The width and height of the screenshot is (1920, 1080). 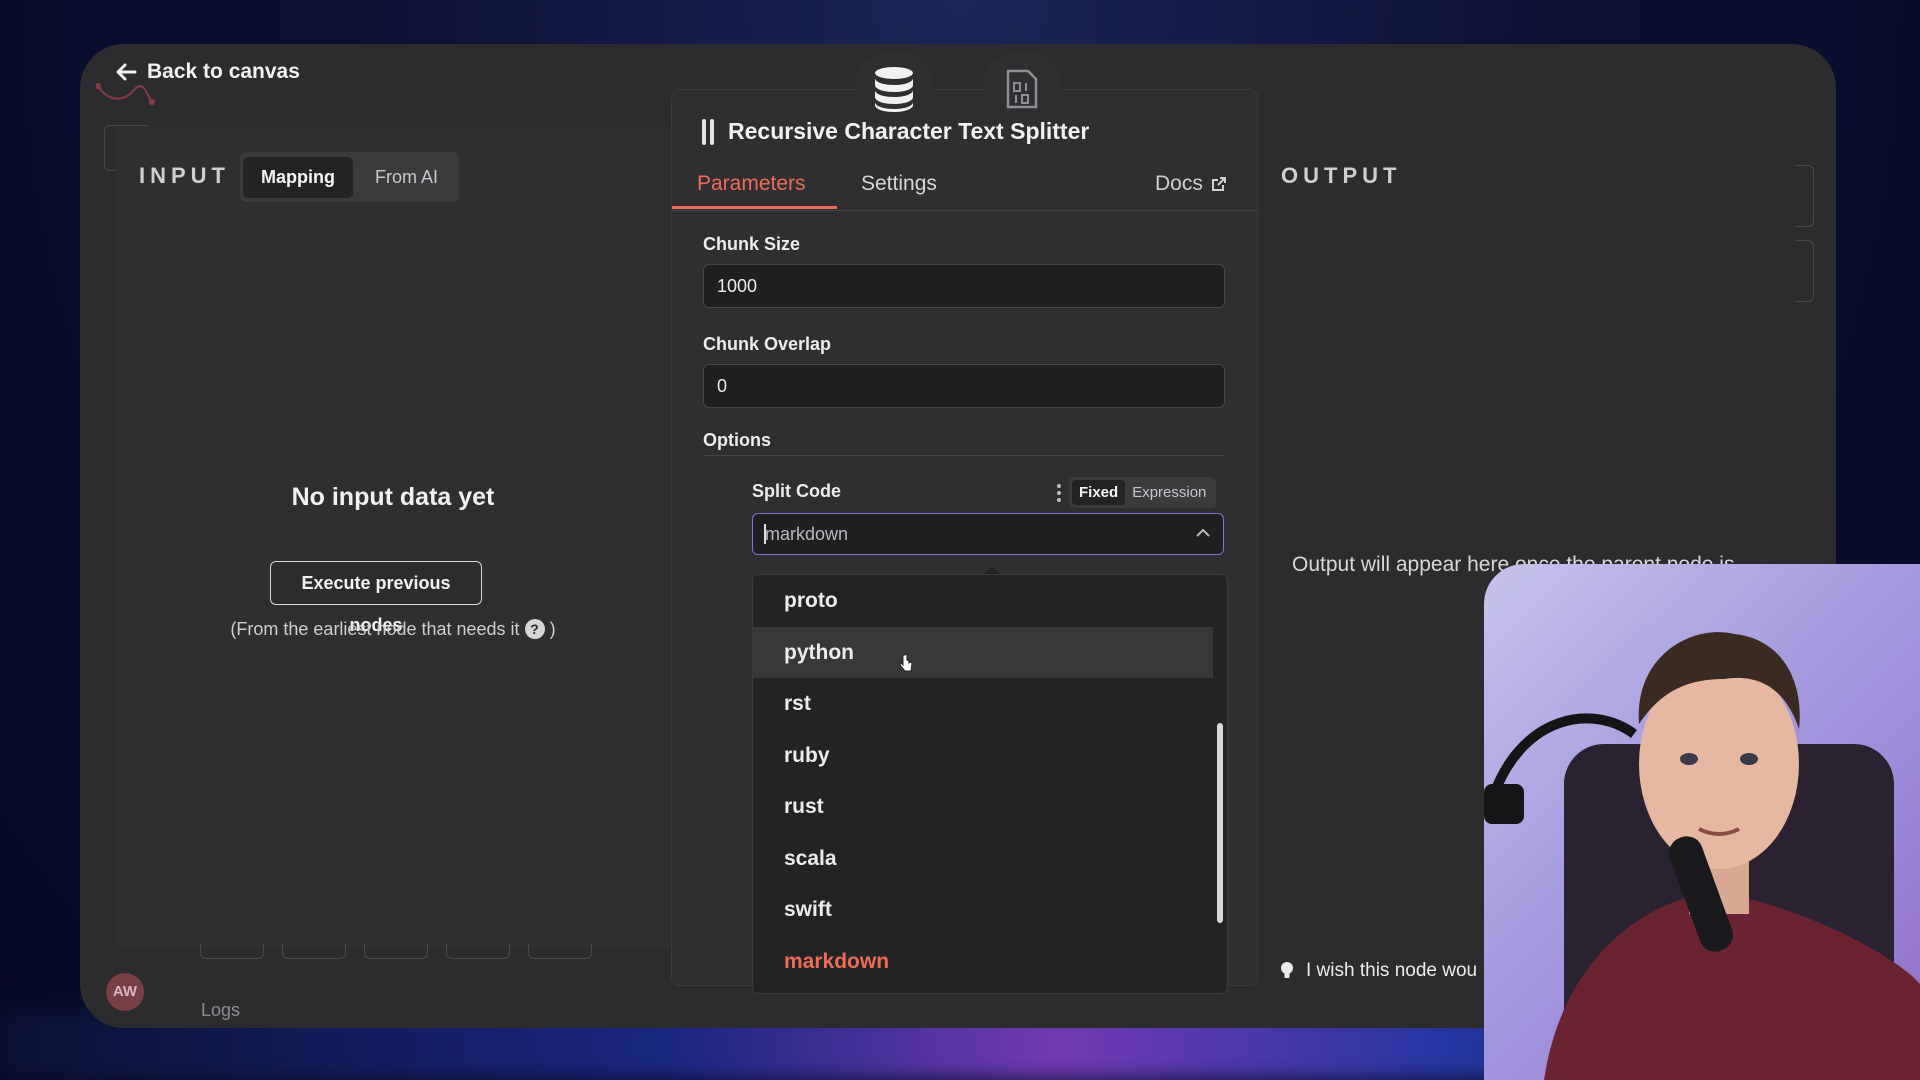 What do you see at coordinates (1392, 970) in the screenshot?
I see `feedback-prompt-text: I wish this node wou` at bounding box center [1392, 970].